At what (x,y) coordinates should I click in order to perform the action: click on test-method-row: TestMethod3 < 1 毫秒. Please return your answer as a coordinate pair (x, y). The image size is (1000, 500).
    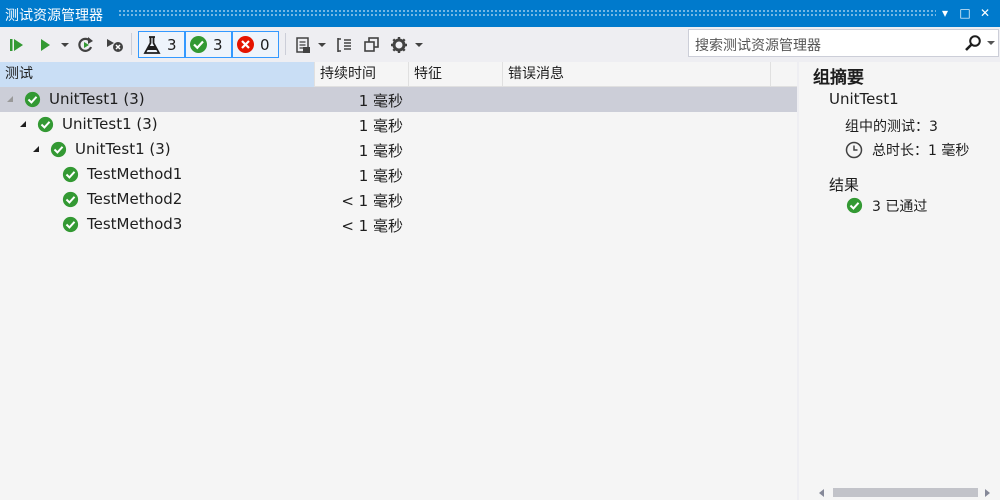
    Looking at the image, I should click on (398, 224).